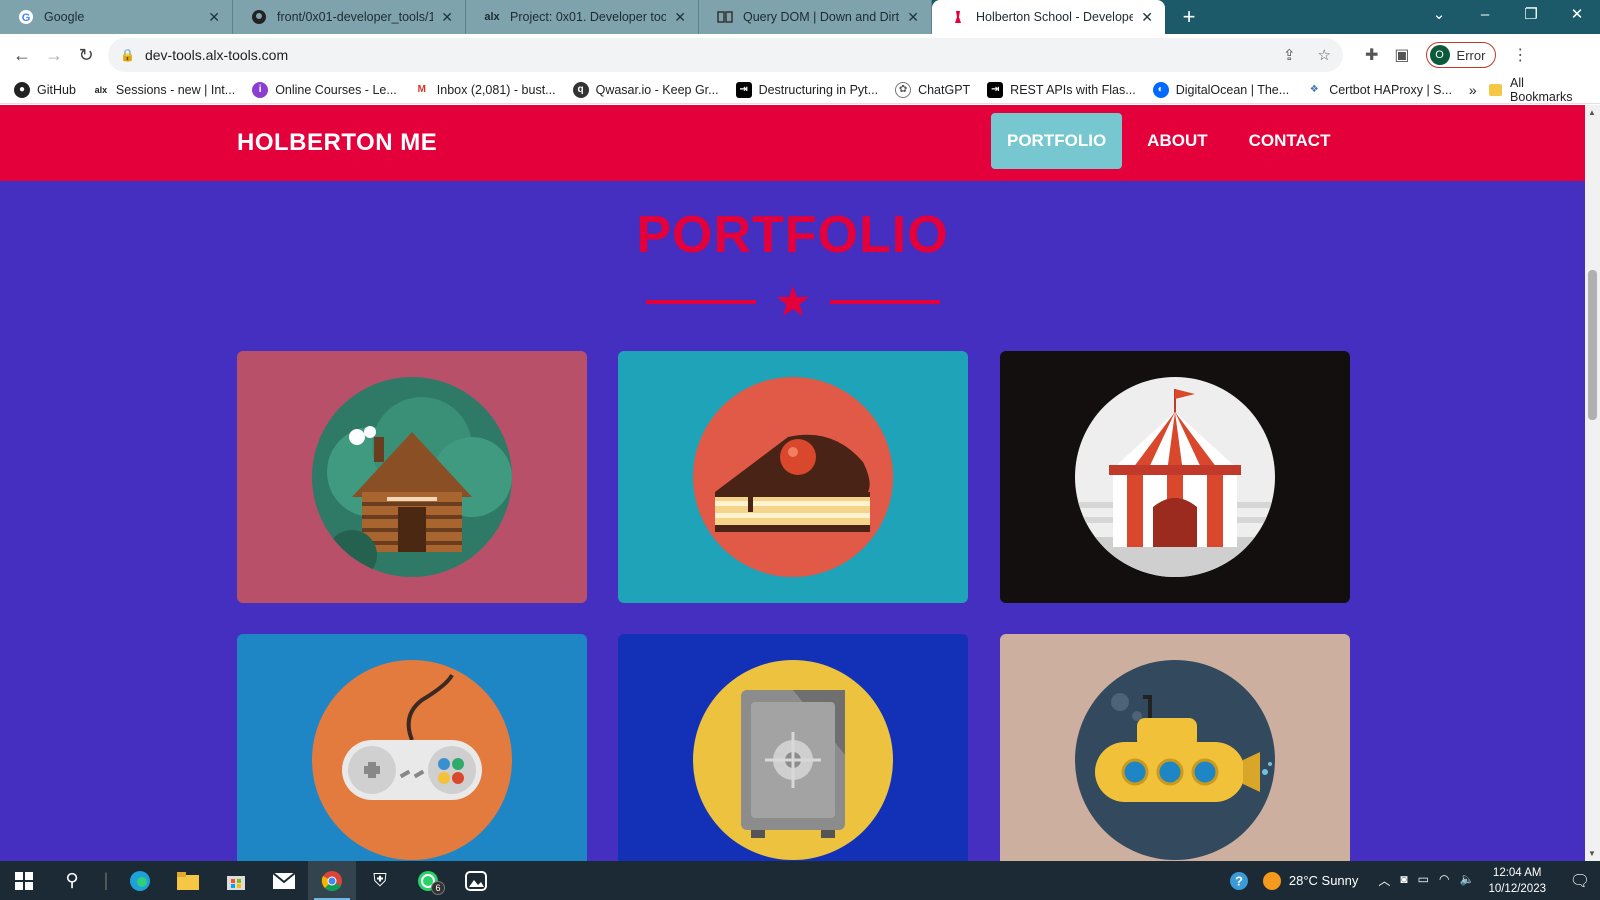 Image resolution: width=1600 pixels, height=900 pixels. Describe the element at coordinates (1314, 89) in the screenshot. I see `certbot-icon: ❖` at that location.